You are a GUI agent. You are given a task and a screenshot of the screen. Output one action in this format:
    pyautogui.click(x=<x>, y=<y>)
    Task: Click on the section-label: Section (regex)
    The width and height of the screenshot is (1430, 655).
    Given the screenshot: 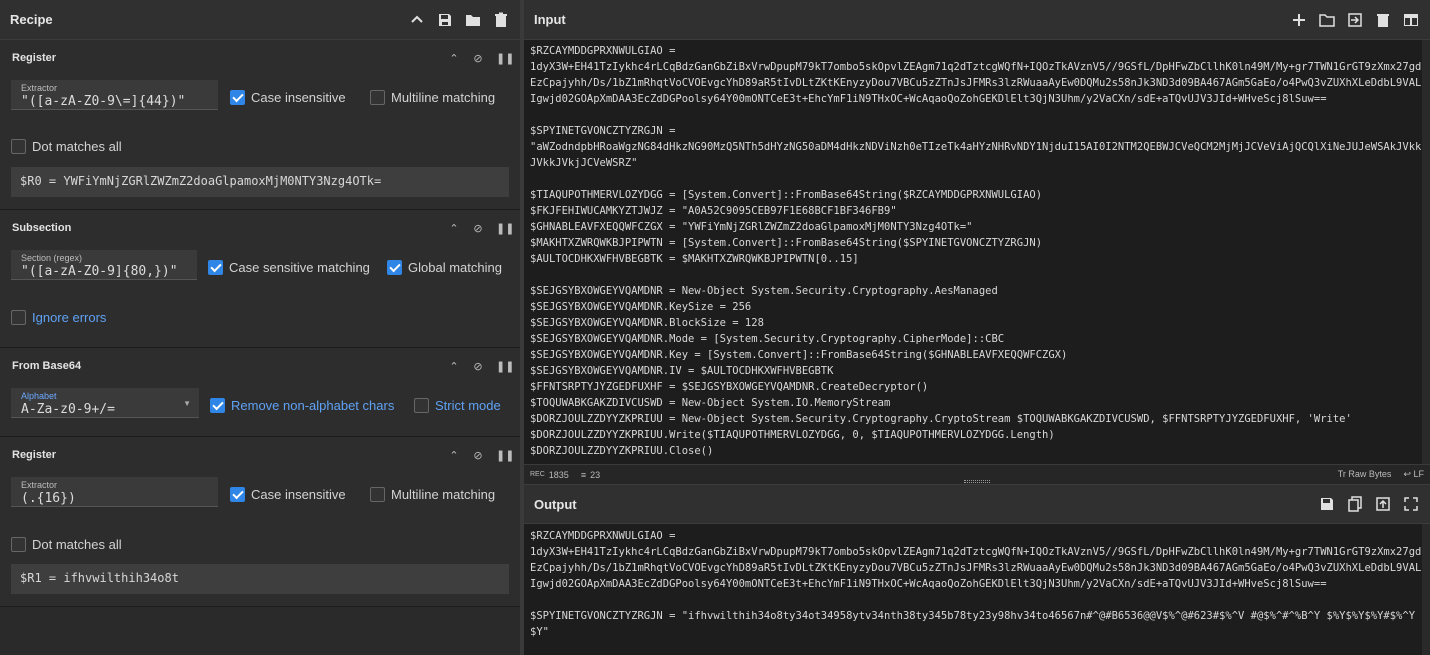 What is the action you would take?
    pyautogui.click(x=52, y=258)
    